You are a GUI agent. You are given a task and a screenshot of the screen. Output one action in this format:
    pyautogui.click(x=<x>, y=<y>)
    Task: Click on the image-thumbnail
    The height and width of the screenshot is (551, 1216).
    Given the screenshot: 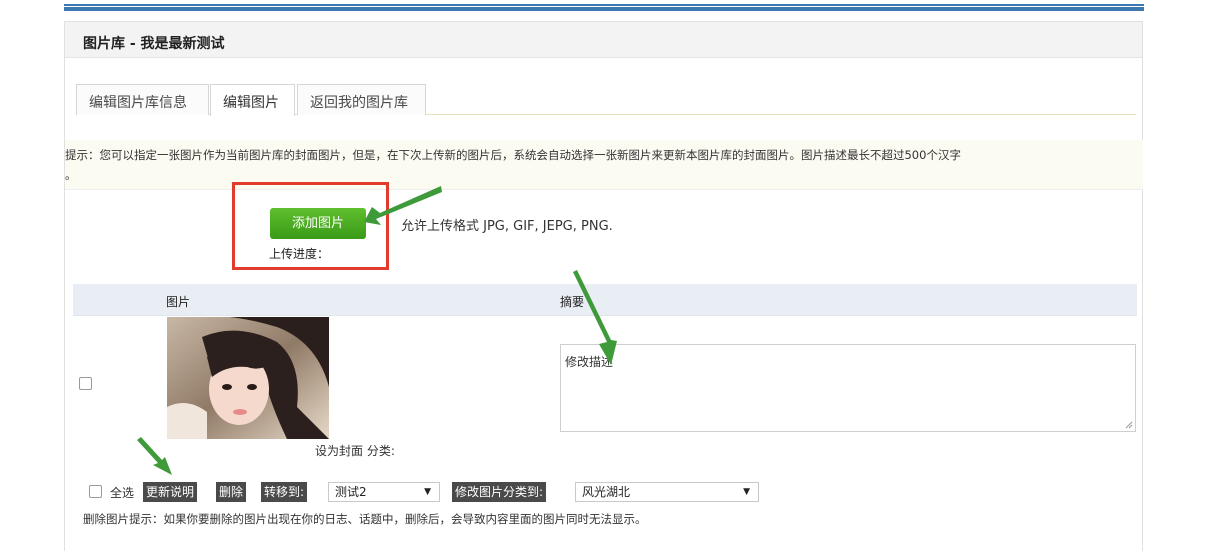 What is the action you would take?
    pyautogui.click(x=248, y=378)
    